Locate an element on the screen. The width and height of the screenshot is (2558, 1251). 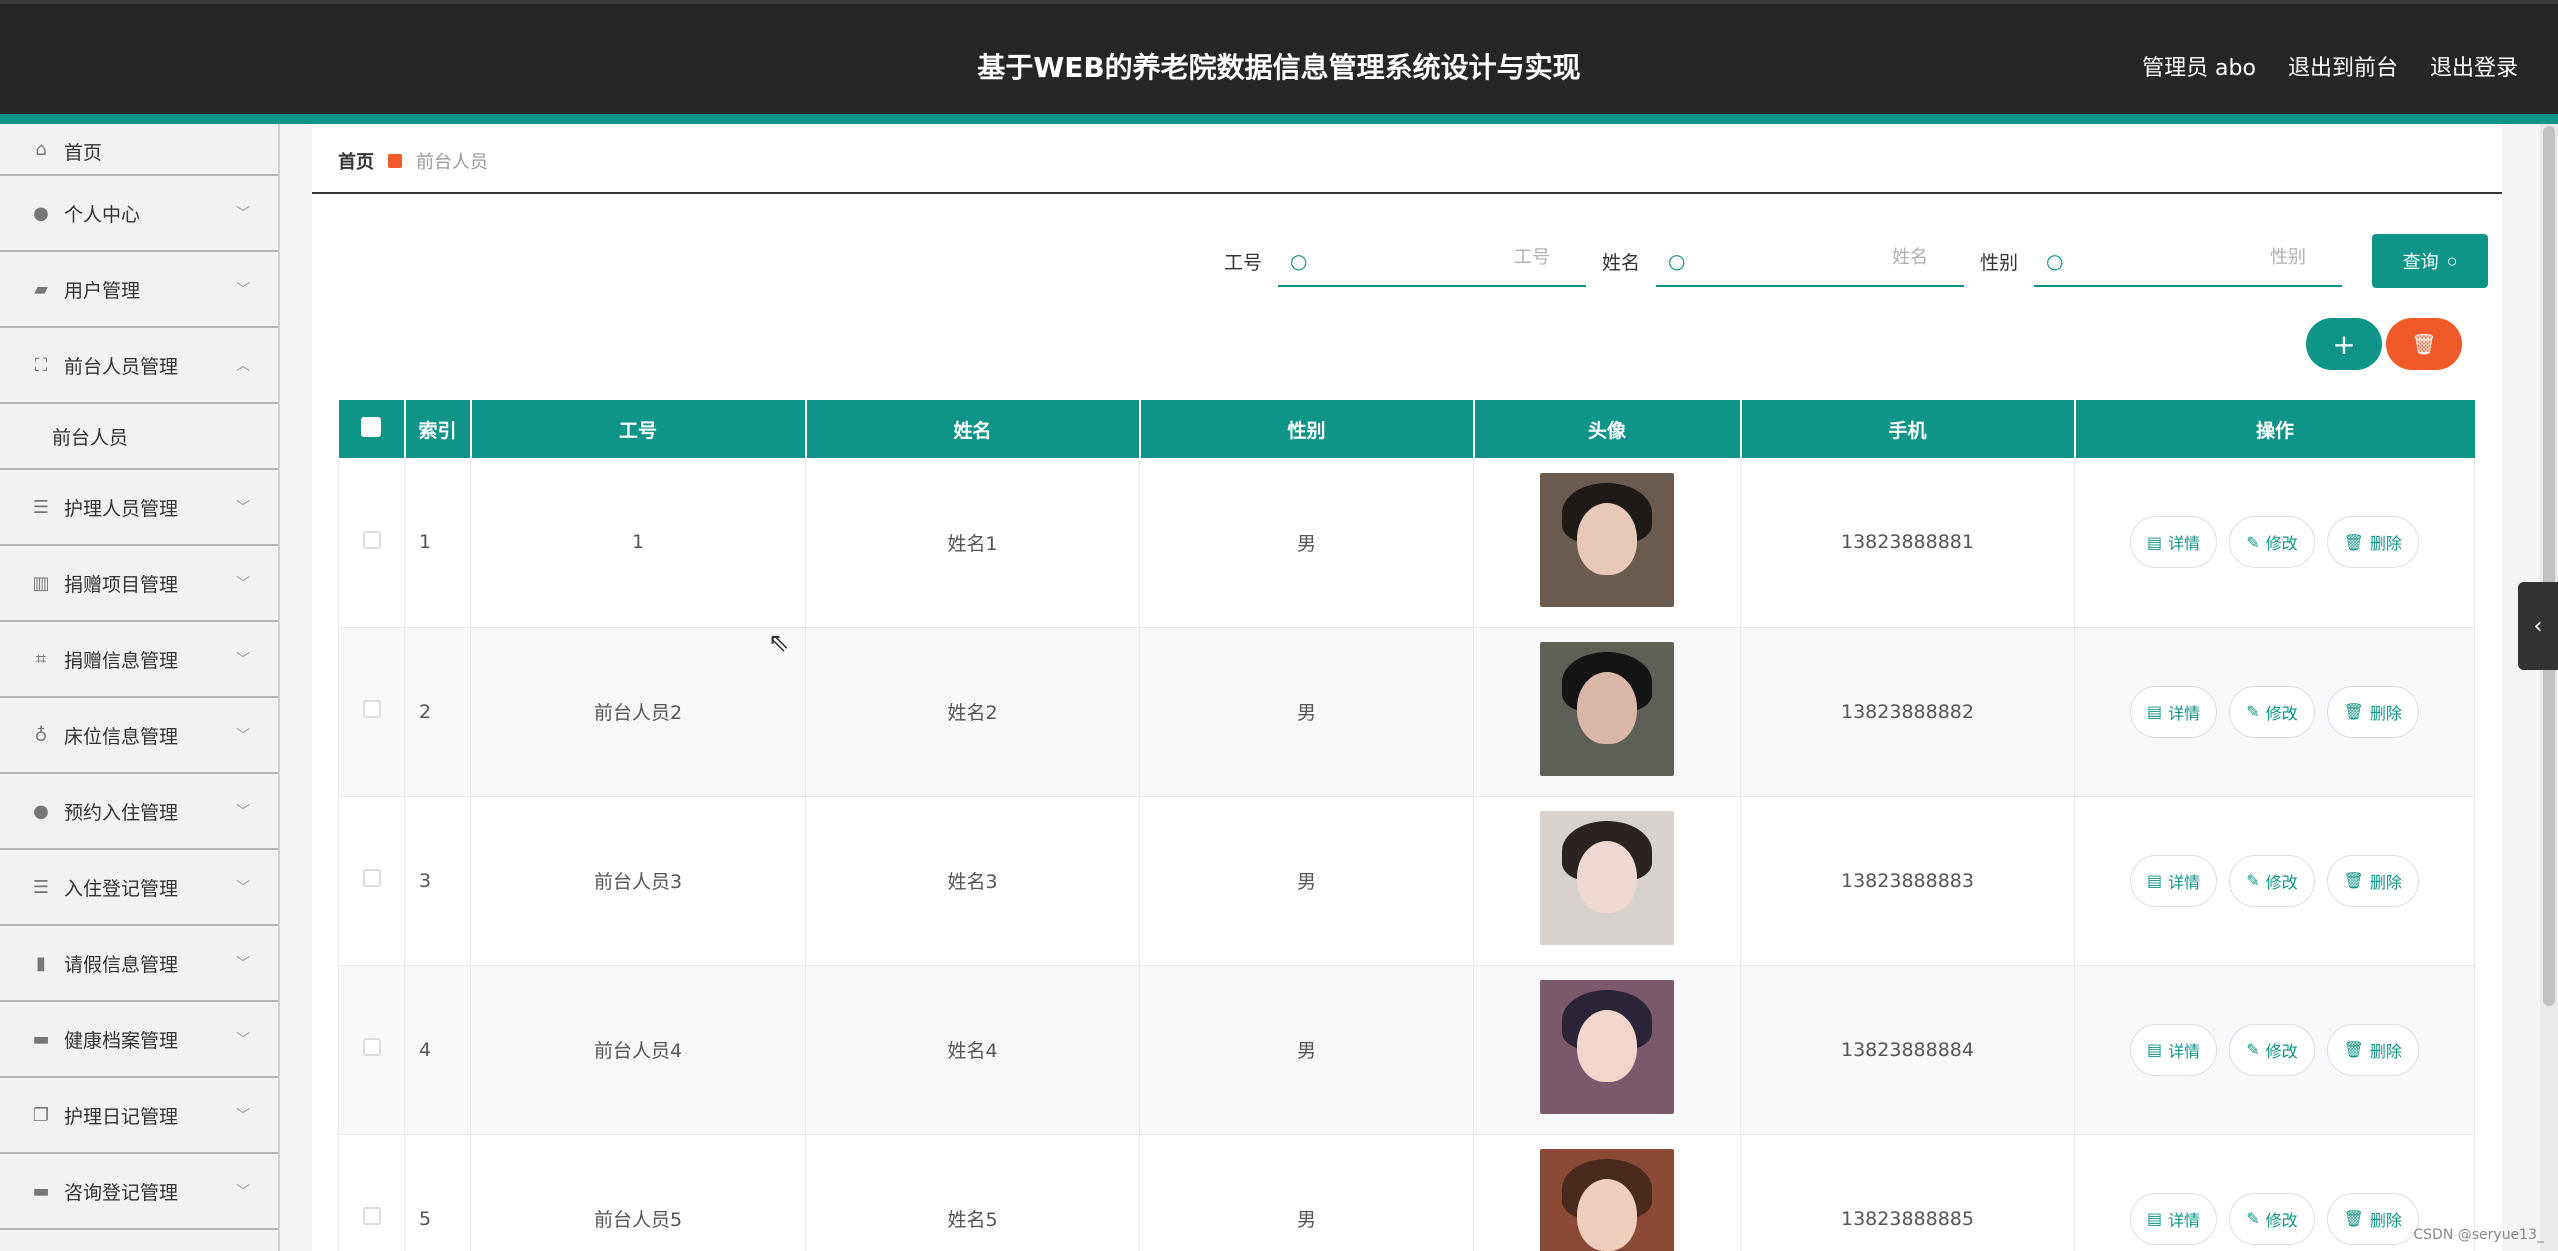
sidebar-item-leave-info-management: ▮ 请假信息管理 ﹀ is located at coordinates (139, 964).